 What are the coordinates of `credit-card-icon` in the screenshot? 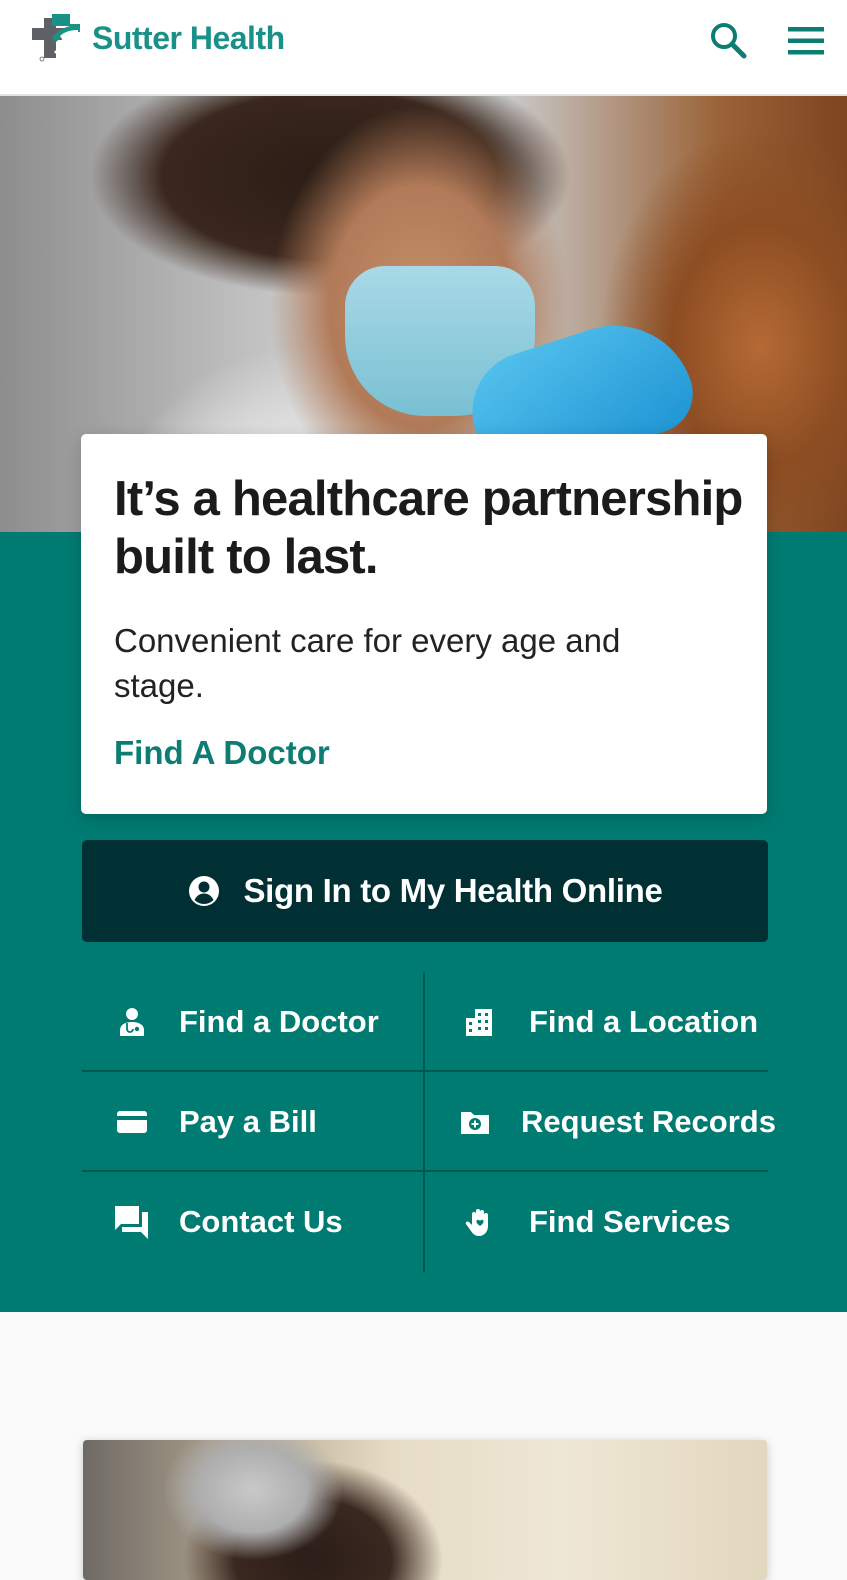 It's located at (132, 1121).